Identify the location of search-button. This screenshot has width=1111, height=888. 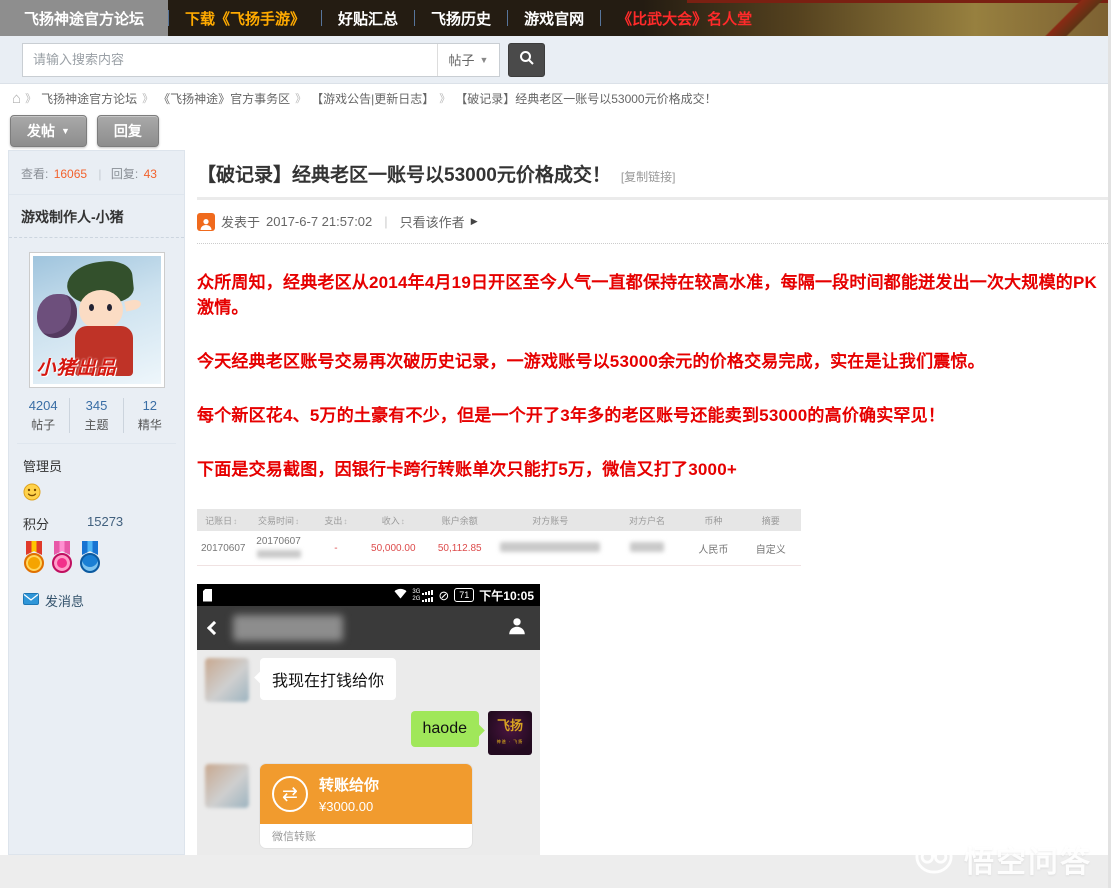
(526, 59).